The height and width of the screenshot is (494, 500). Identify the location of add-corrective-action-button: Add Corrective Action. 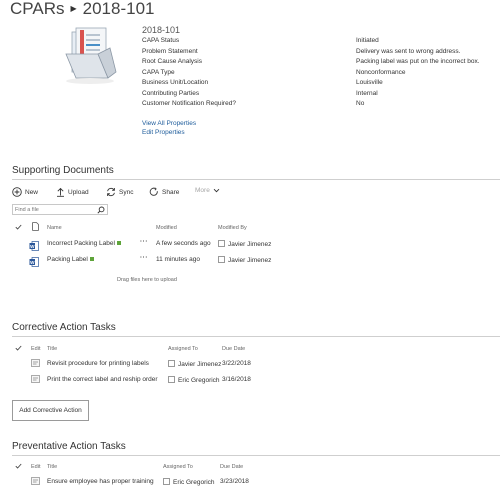
(50, 410).